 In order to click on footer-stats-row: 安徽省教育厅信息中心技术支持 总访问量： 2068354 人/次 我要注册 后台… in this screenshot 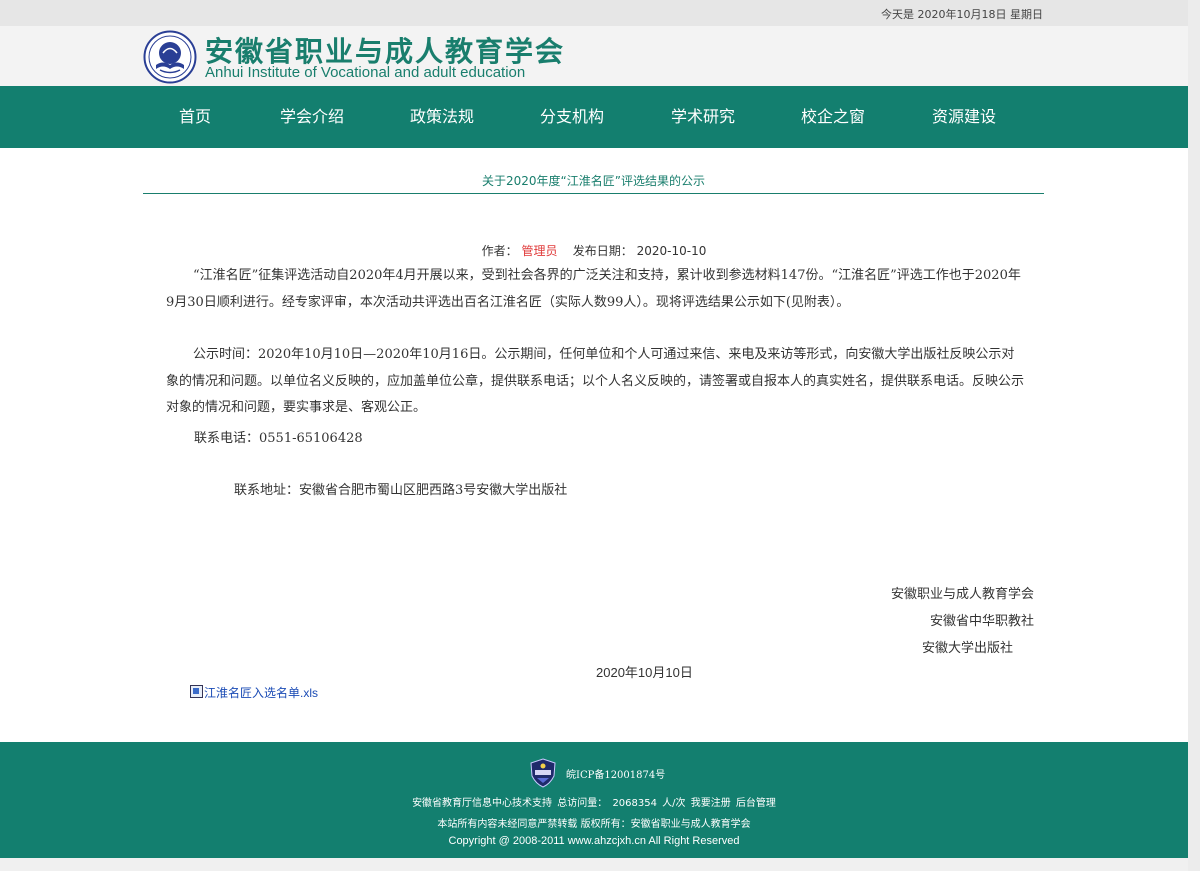, I will do `click(594, 801)`.